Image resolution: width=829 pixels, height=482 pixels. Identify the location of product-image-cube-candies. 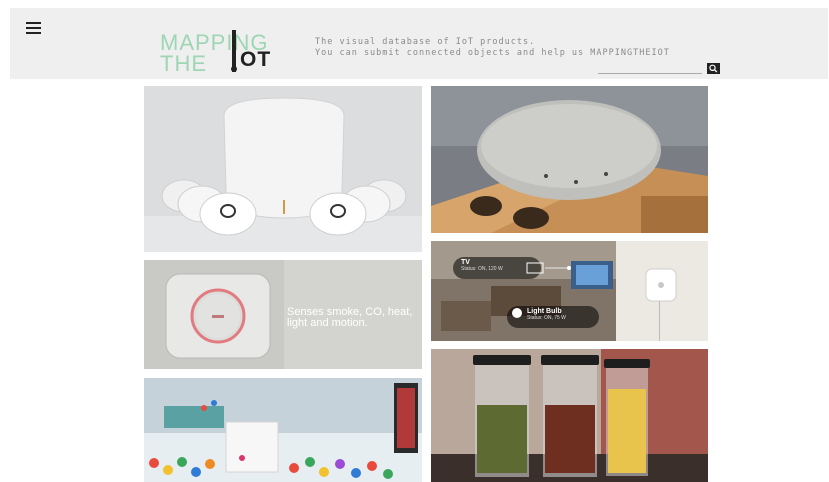
(283, 430).